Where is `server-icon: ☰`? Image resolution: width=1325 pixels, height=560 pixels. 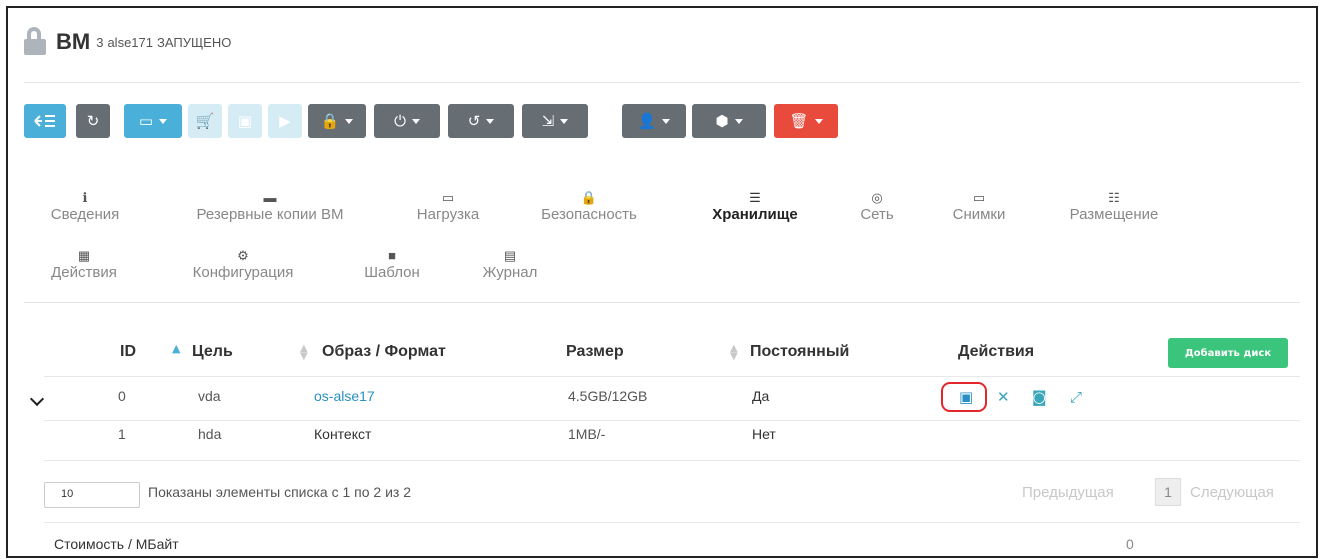
server-icon: ☰ is located at coordinates (755, 197).